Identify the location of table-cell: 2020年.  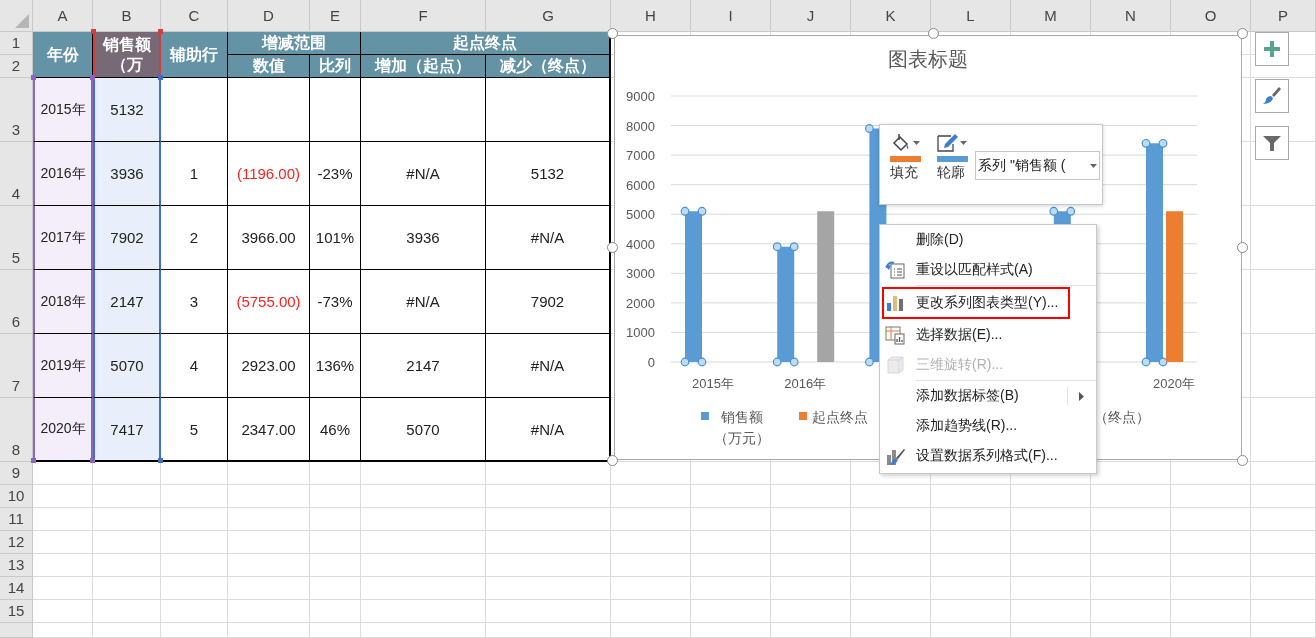
(63, 430).